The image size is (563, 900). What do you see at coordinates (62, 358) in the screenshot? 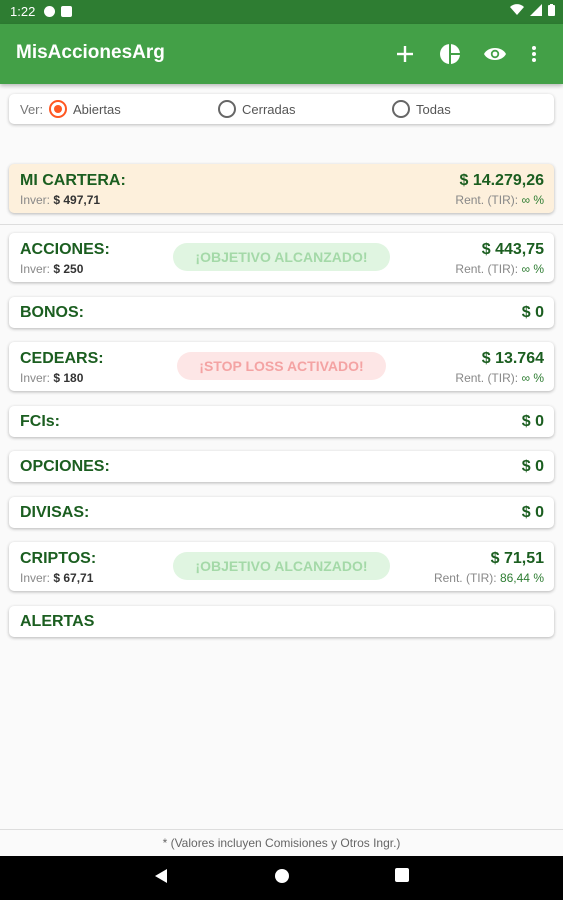
I see `card-title: CEDEARS:` at bounding box center [62, 358].